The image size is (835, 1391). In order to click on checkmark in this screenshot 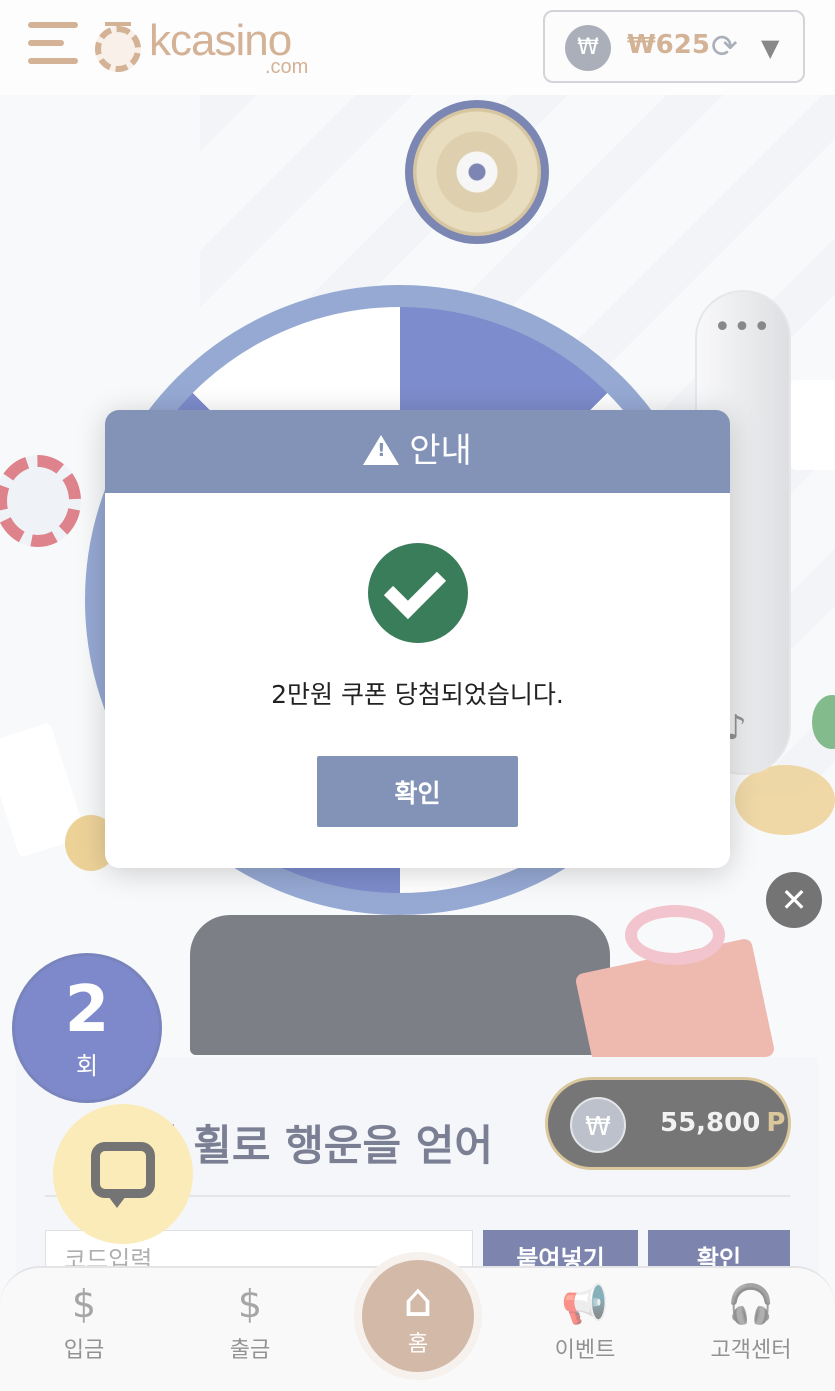, I will do `click(415, 588)`.